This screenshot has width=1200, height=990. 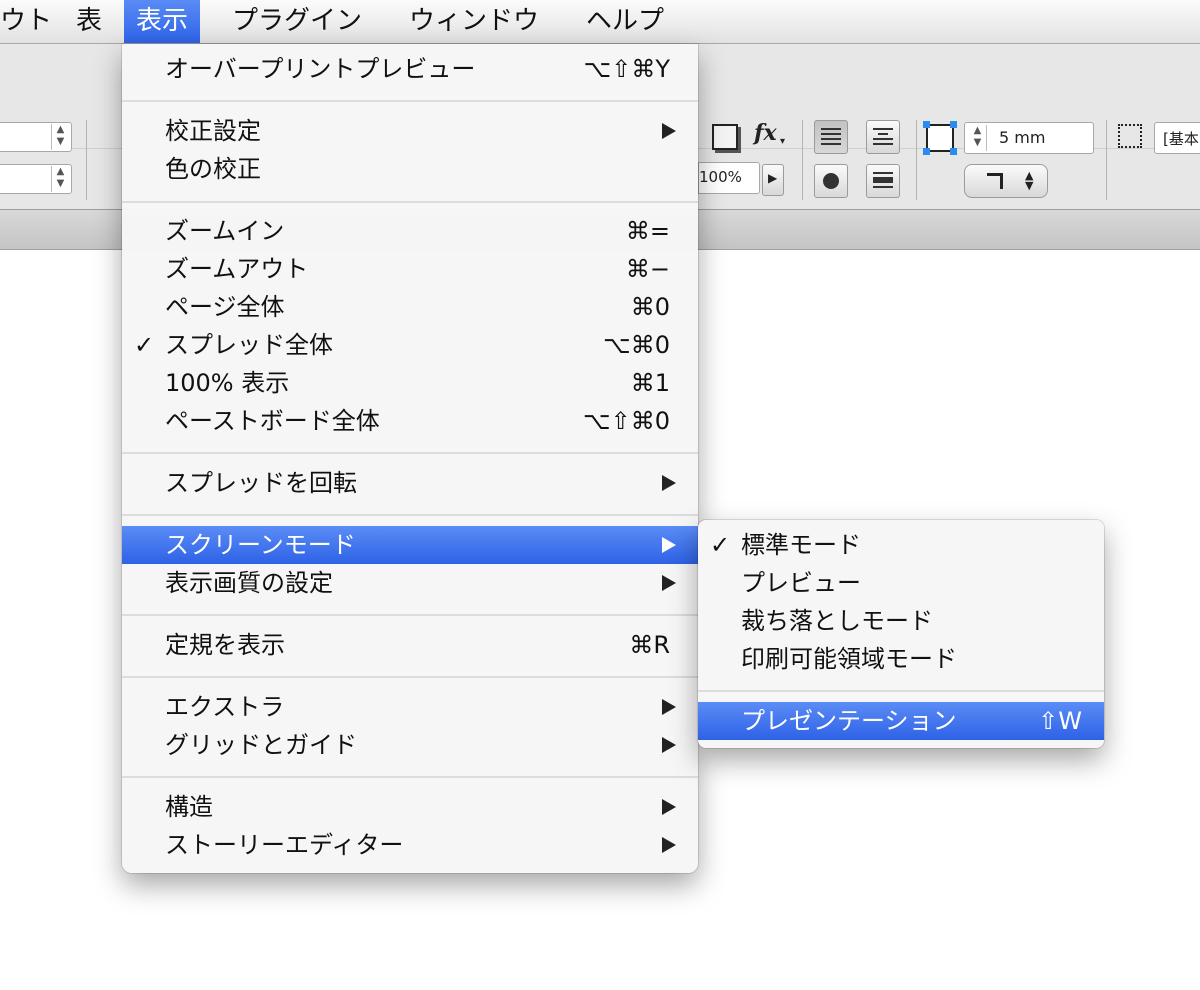 I want to click on menu-item-proof-setup: 校正設定, so click(x=410, y=131).